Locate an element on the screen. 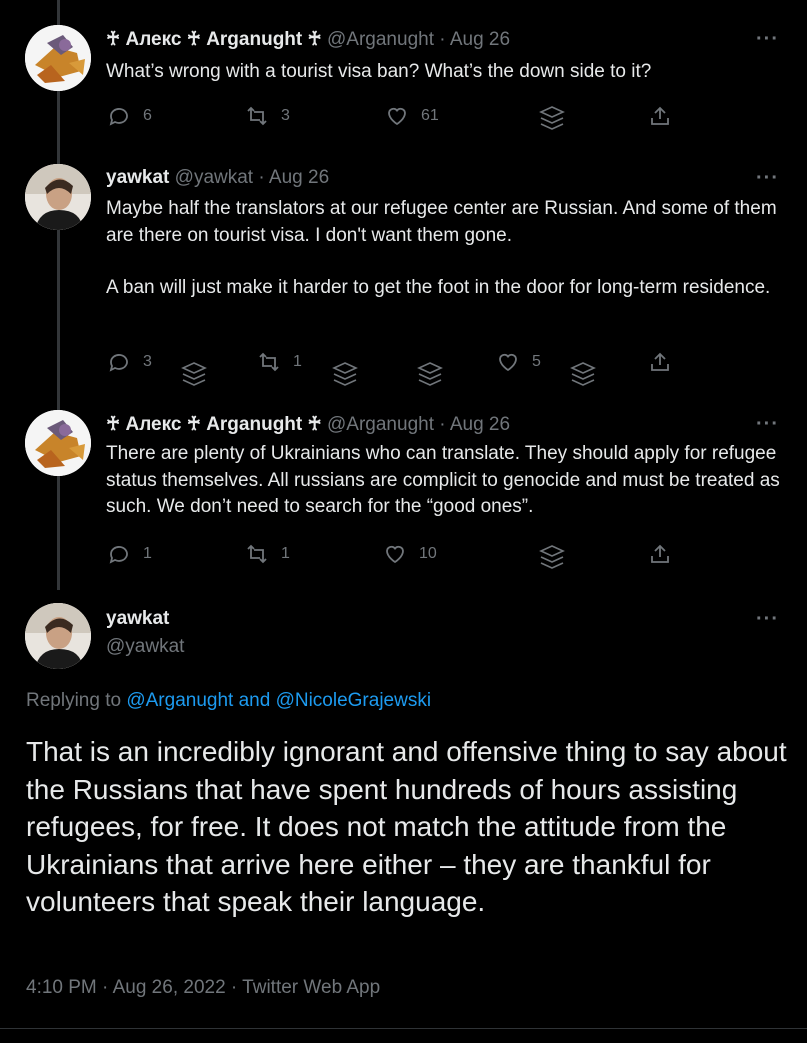 The image size is (807, 1043). tweet-timestamp: 4:10 PM · Aug 26, 2022 · Twitter Web App is located at coordinates (203, 988).